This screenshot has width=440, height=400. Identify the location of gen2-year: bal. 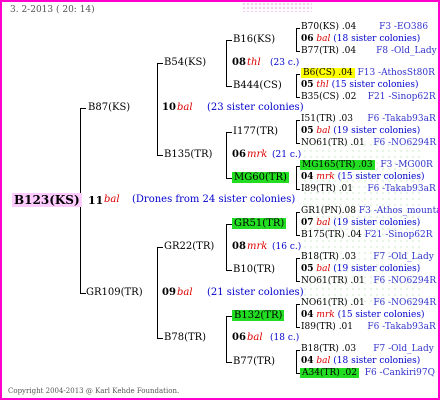
(255, 337).